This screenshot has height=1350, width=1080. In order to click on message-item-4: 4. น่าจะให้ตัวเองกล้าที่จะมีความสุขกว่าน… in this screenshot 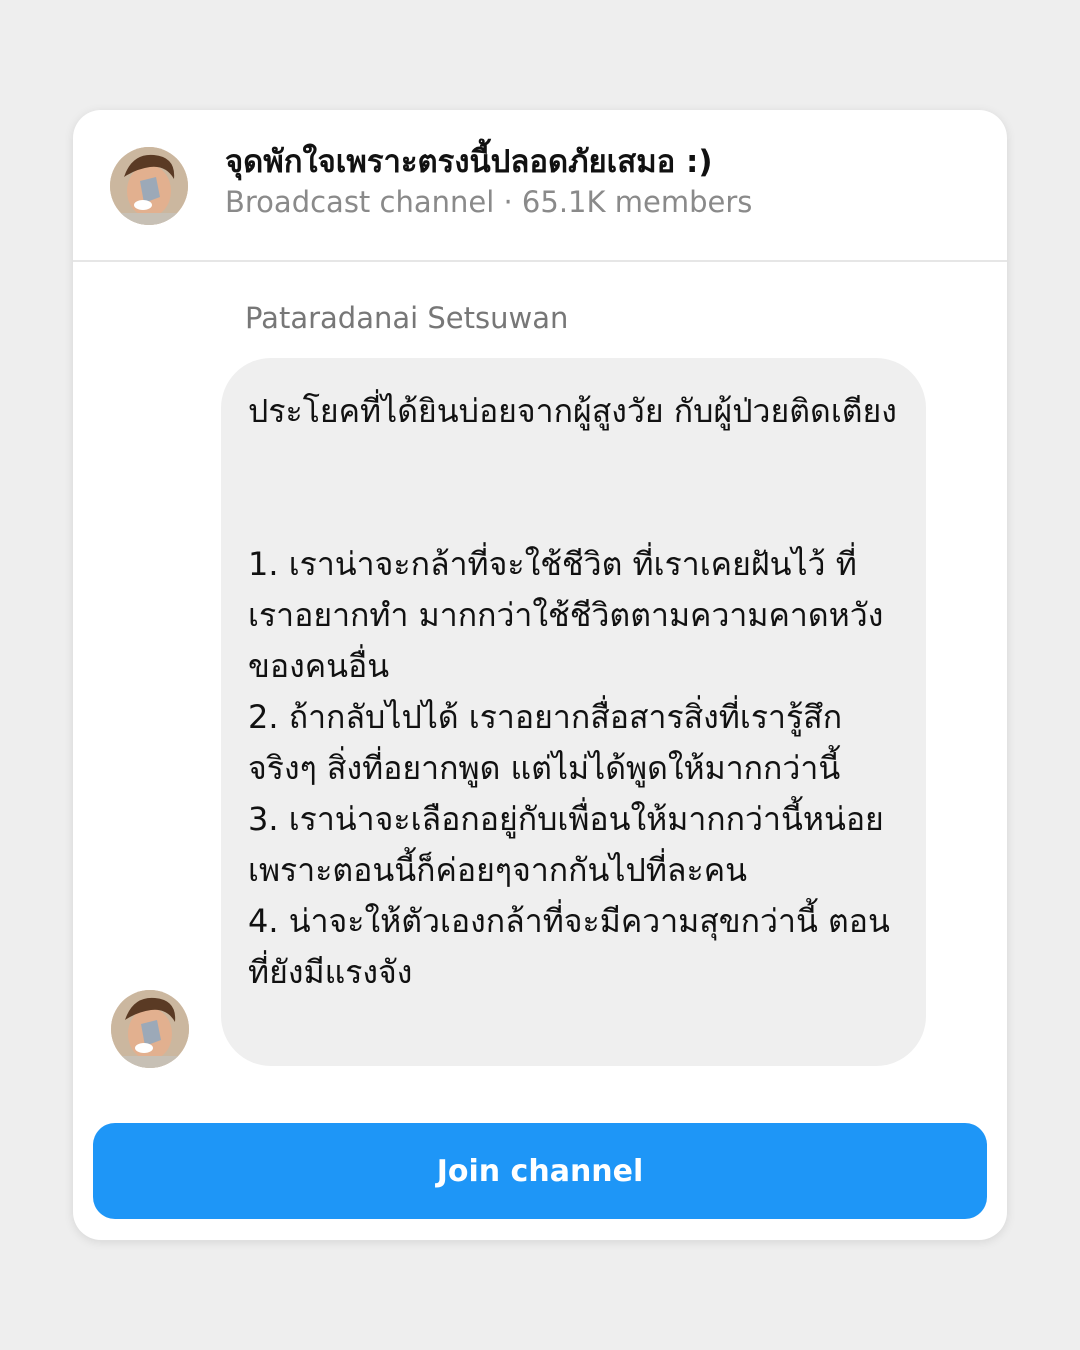, I will do `click(569, 946)`.